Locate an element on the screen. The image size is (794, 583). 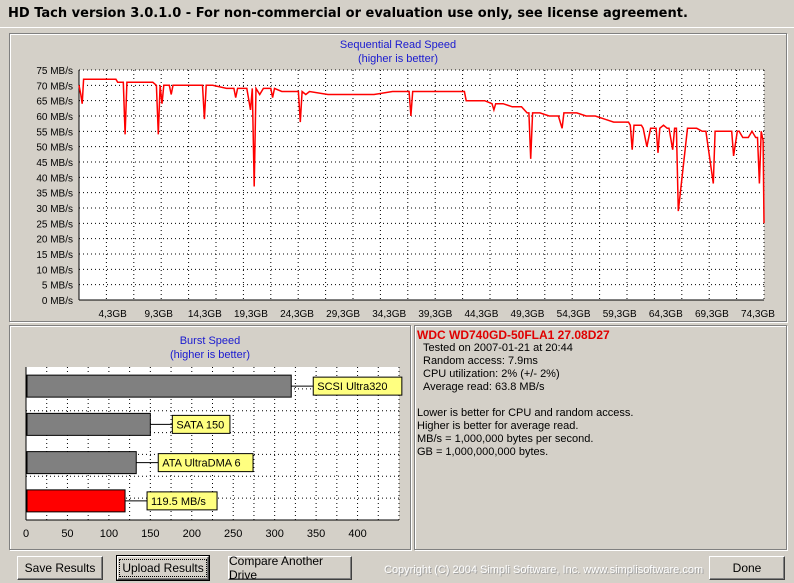
note-average: Higher is better for average read. is located at coordinates (498, 426).